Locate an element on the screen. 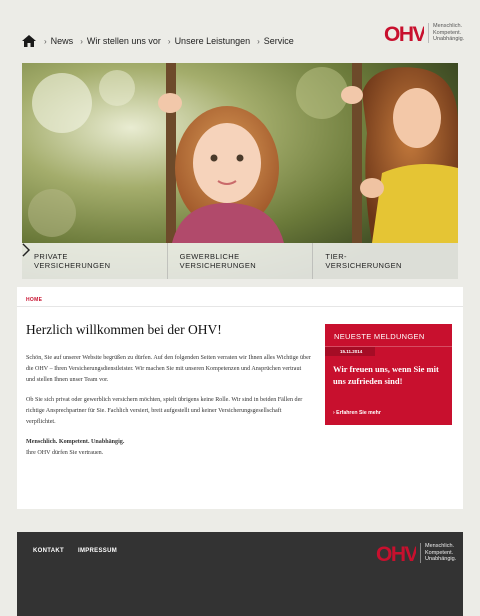 The height and width of the screenshot is (616, 480). nav-item-services: › Unsere Leistungen is located at coordinates (209, 41).